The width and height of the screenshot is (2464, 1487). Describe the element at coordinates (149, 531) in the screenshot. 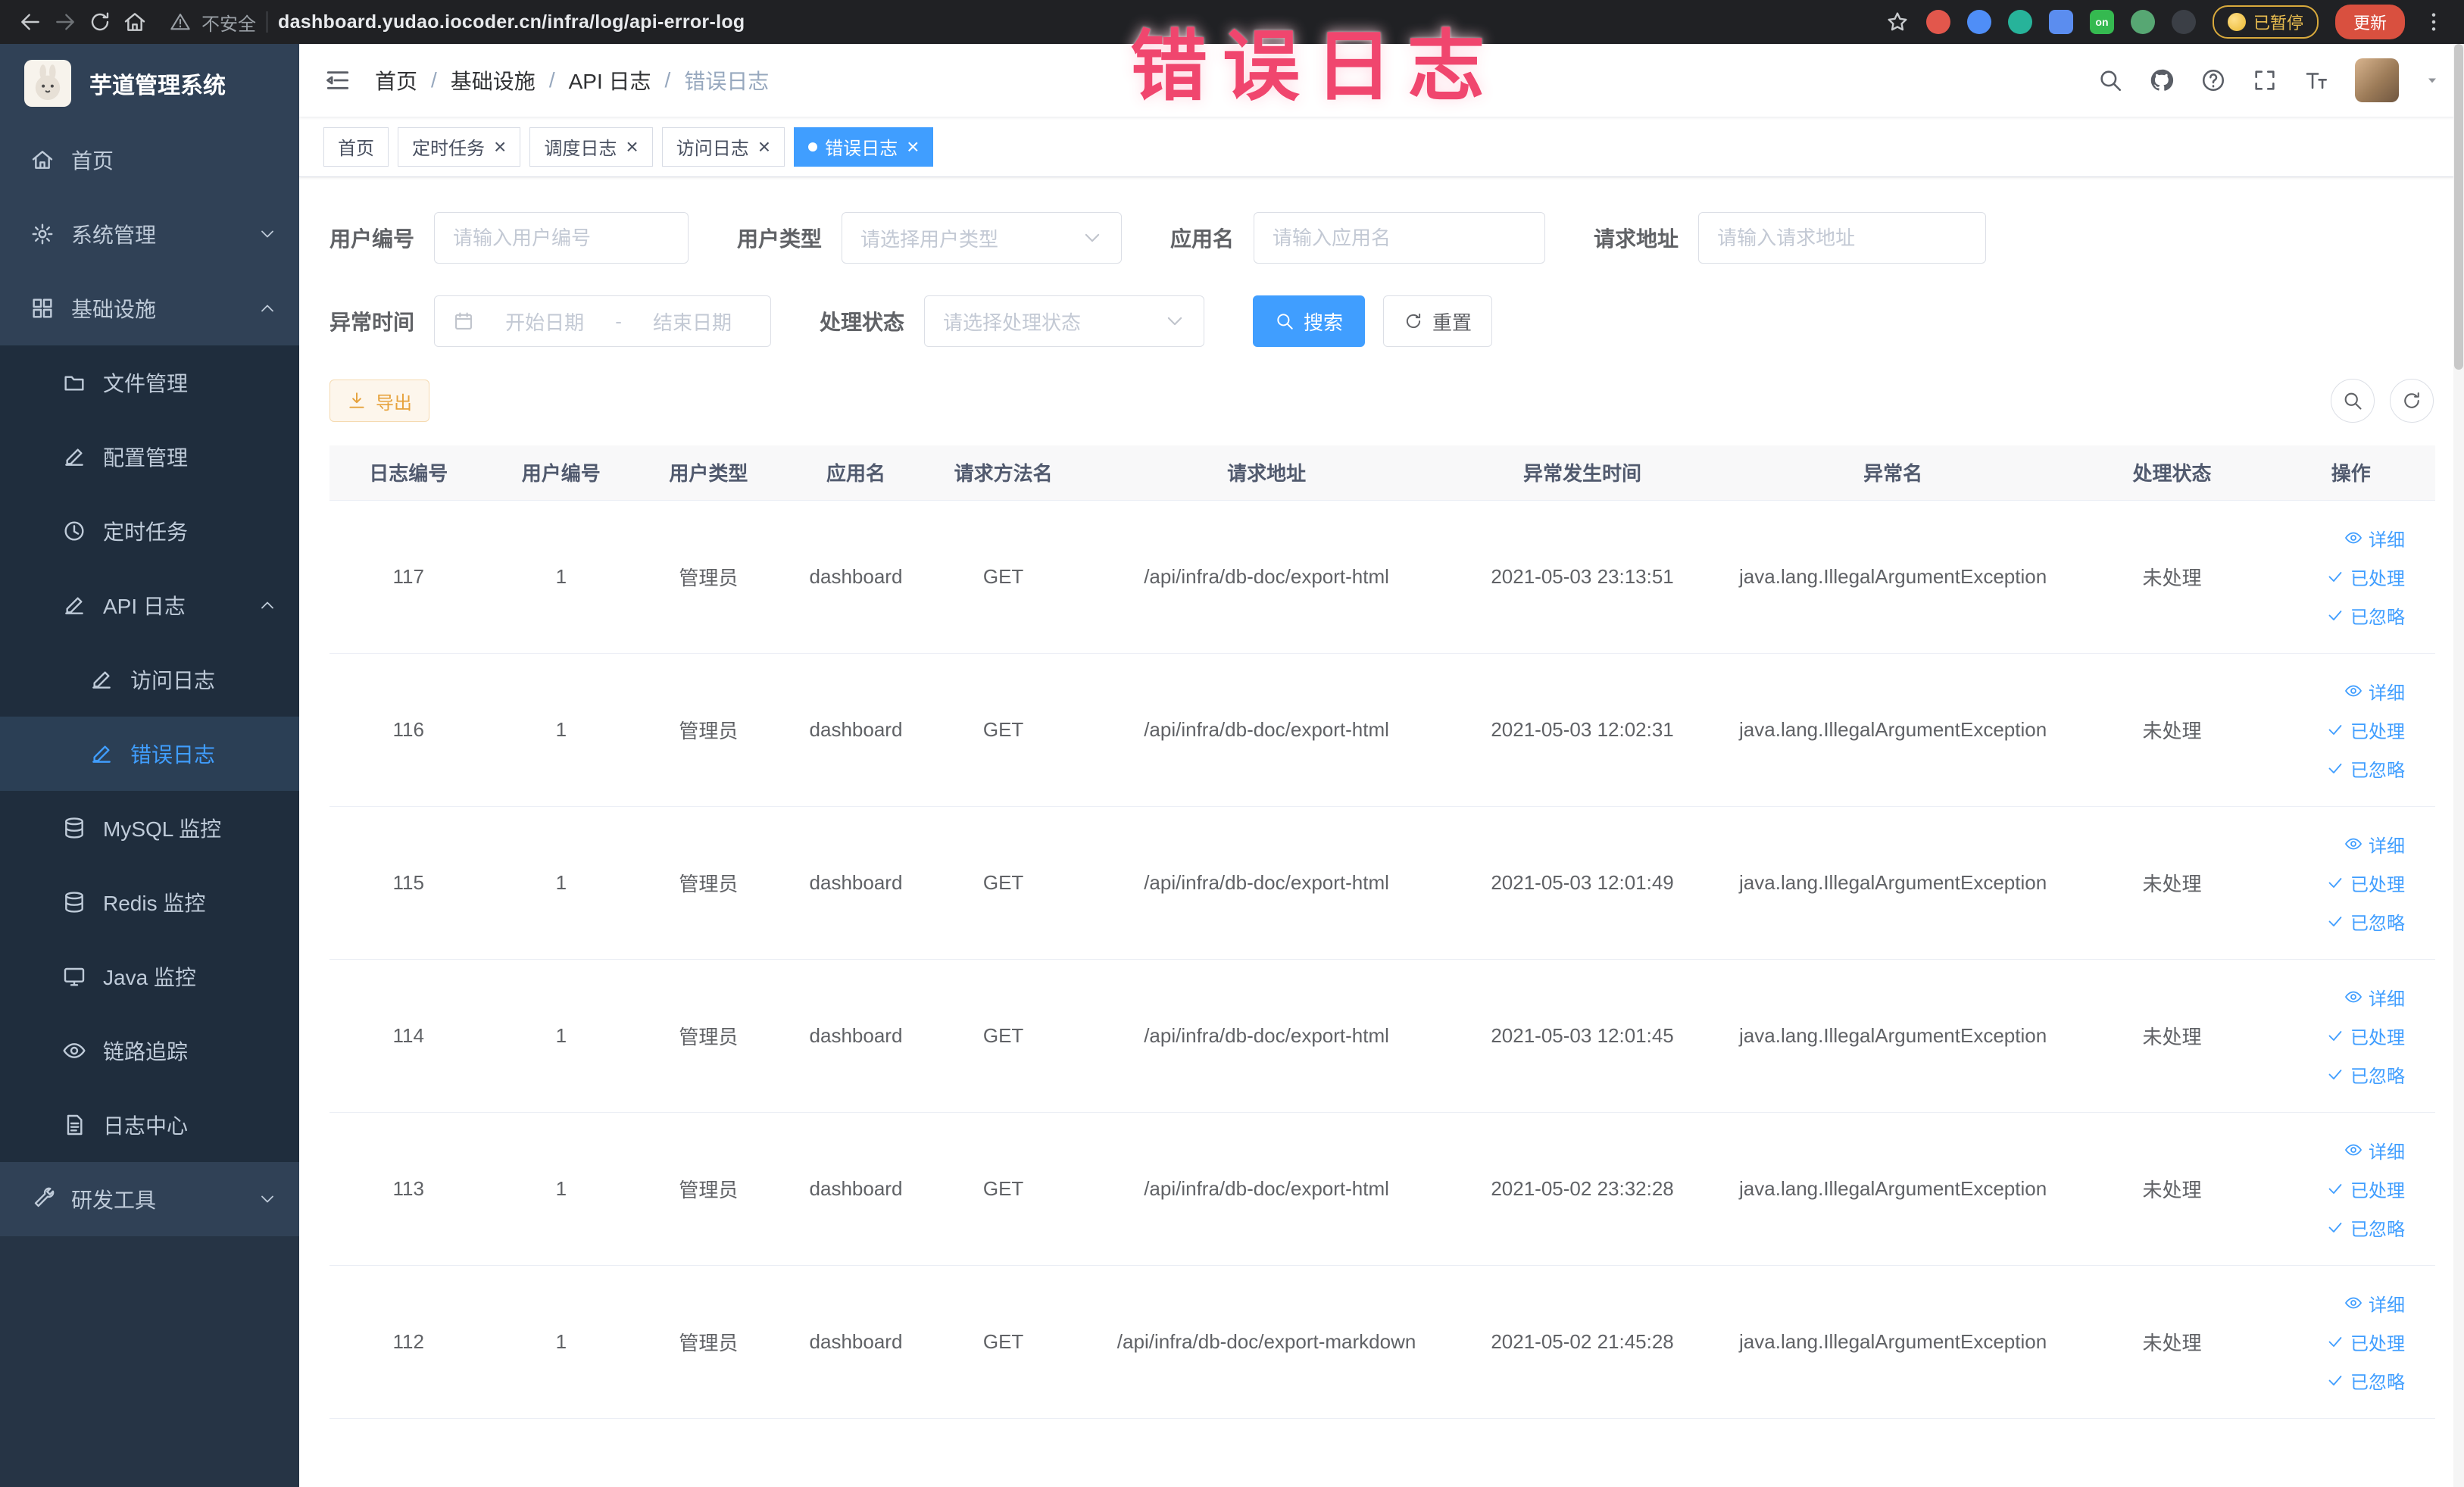

I see `sidebar-item-scheduled-jobs: 定时任务` at that location.